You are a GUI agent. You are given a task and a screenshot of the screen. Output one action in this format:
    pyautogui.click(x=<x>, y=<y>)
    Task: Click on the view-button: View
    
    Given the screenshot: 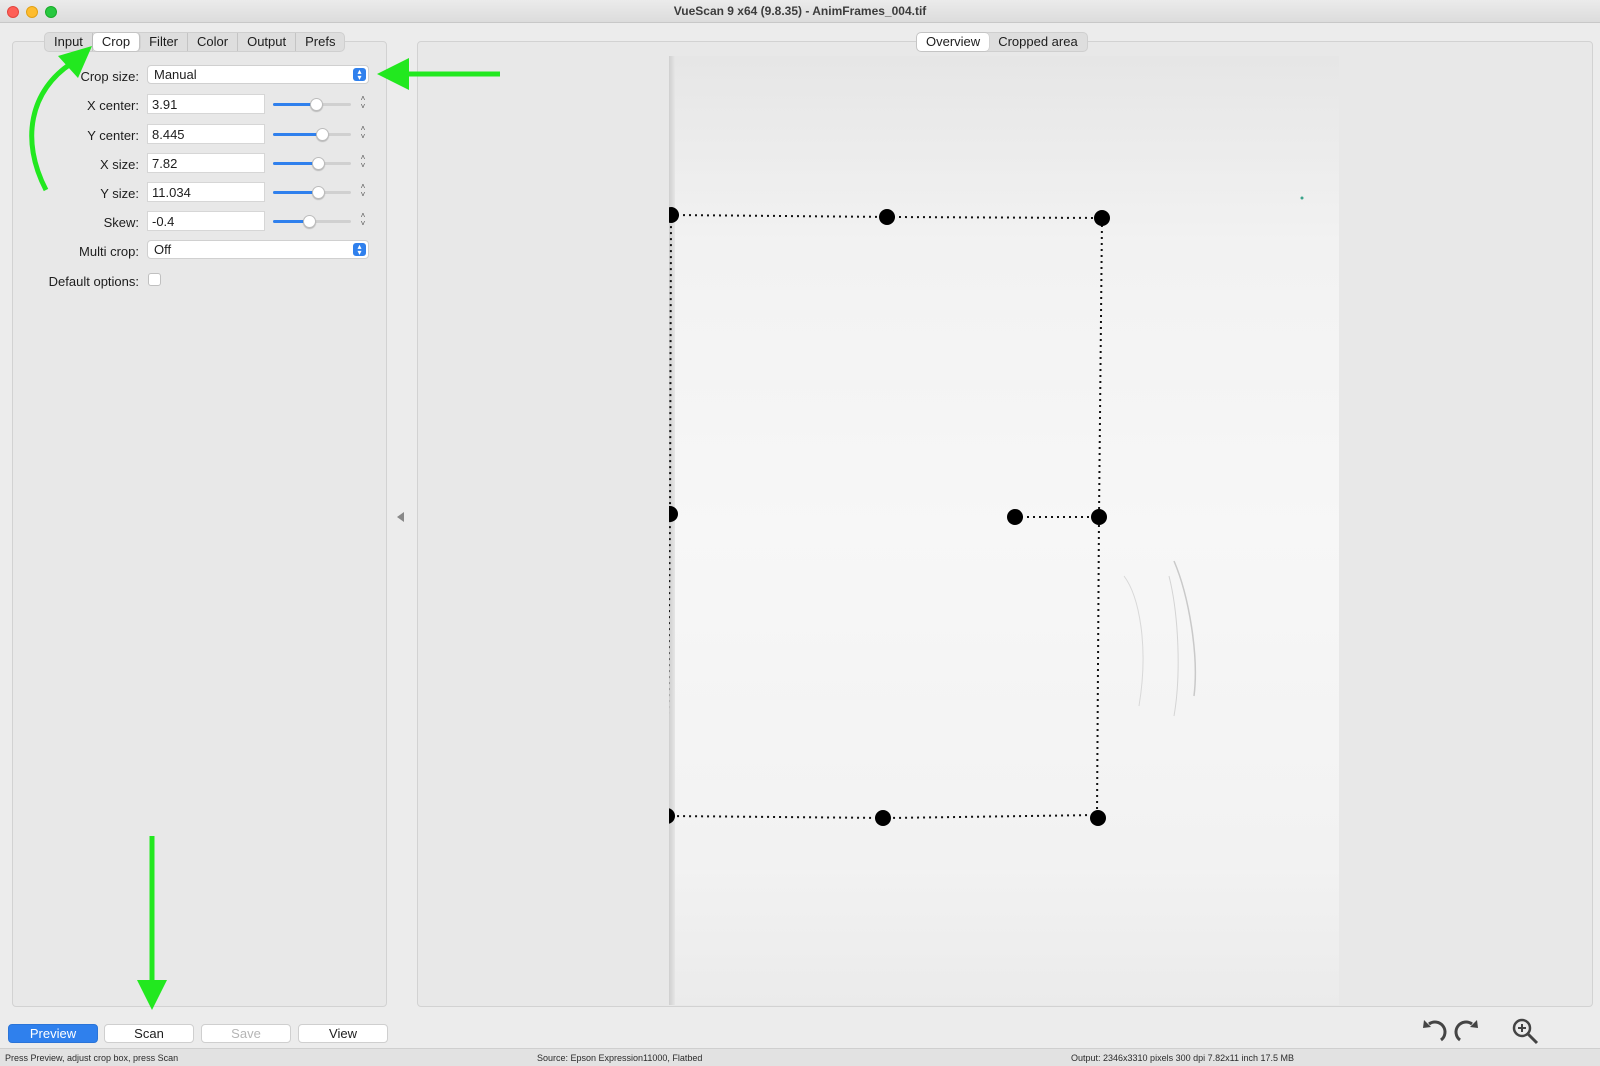 What is the action you would take?
    pyautogui.click(x=343, y=1033)
    